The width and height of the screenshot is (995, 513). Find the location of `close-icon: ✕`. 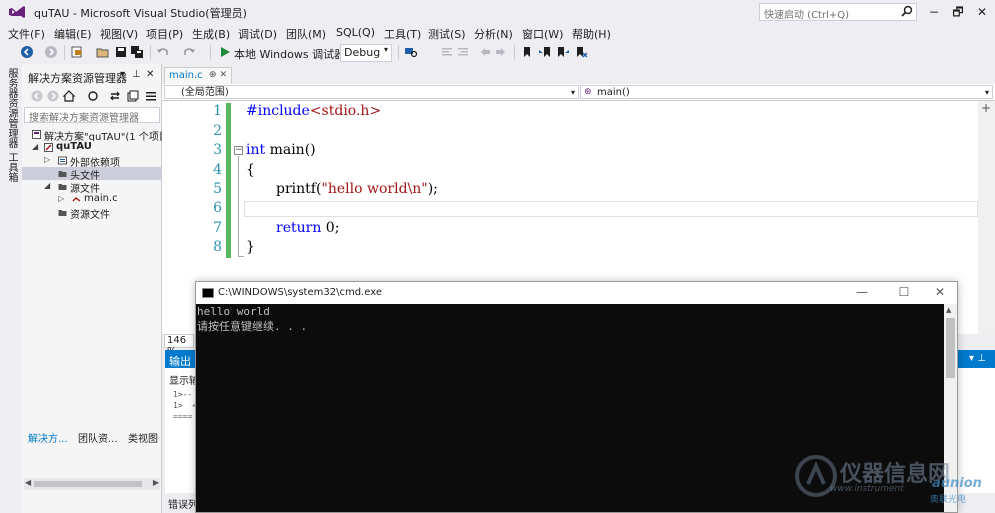

close-icon: ✕ is located at coordinates (150, 74).